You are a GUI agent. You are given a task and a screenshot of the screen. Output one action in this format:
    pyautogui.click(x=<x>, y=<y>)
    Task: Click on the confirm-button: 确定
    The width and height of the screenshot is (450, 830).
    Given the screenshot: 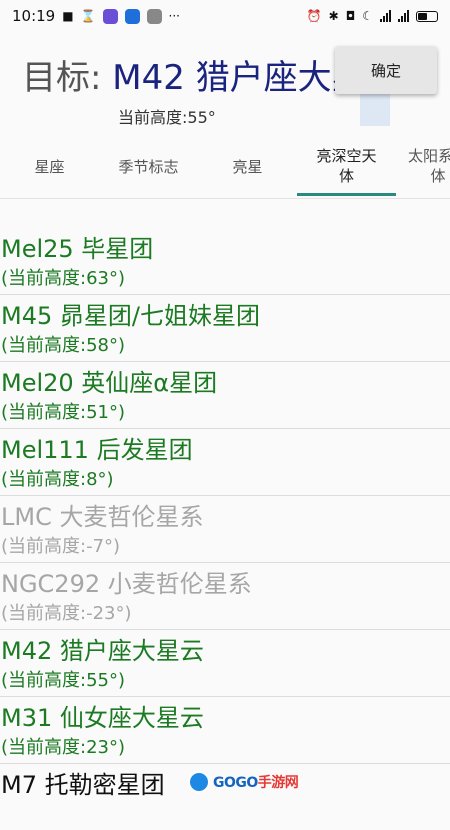 What is the action you would take?
    pyautogui.click(x=386, y=70)
    